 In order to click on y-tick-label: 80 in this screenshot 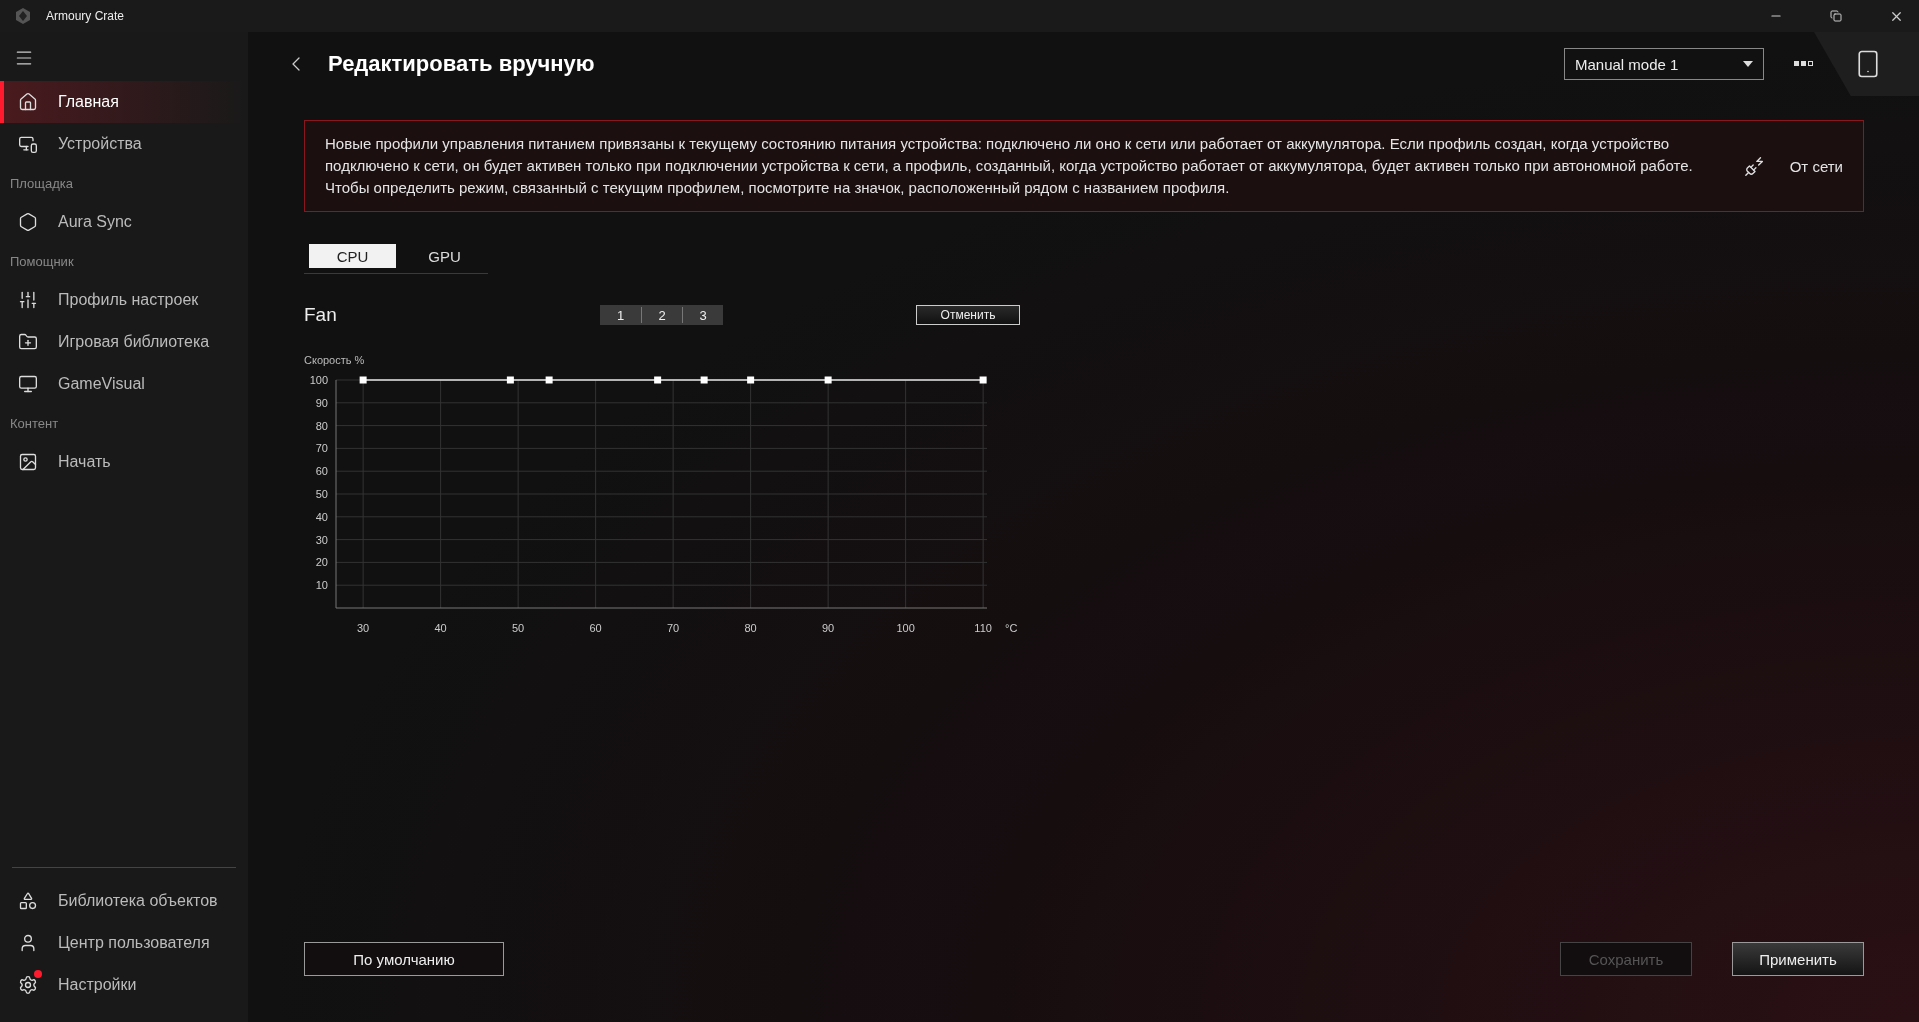, I will do `click(321, 425)`.